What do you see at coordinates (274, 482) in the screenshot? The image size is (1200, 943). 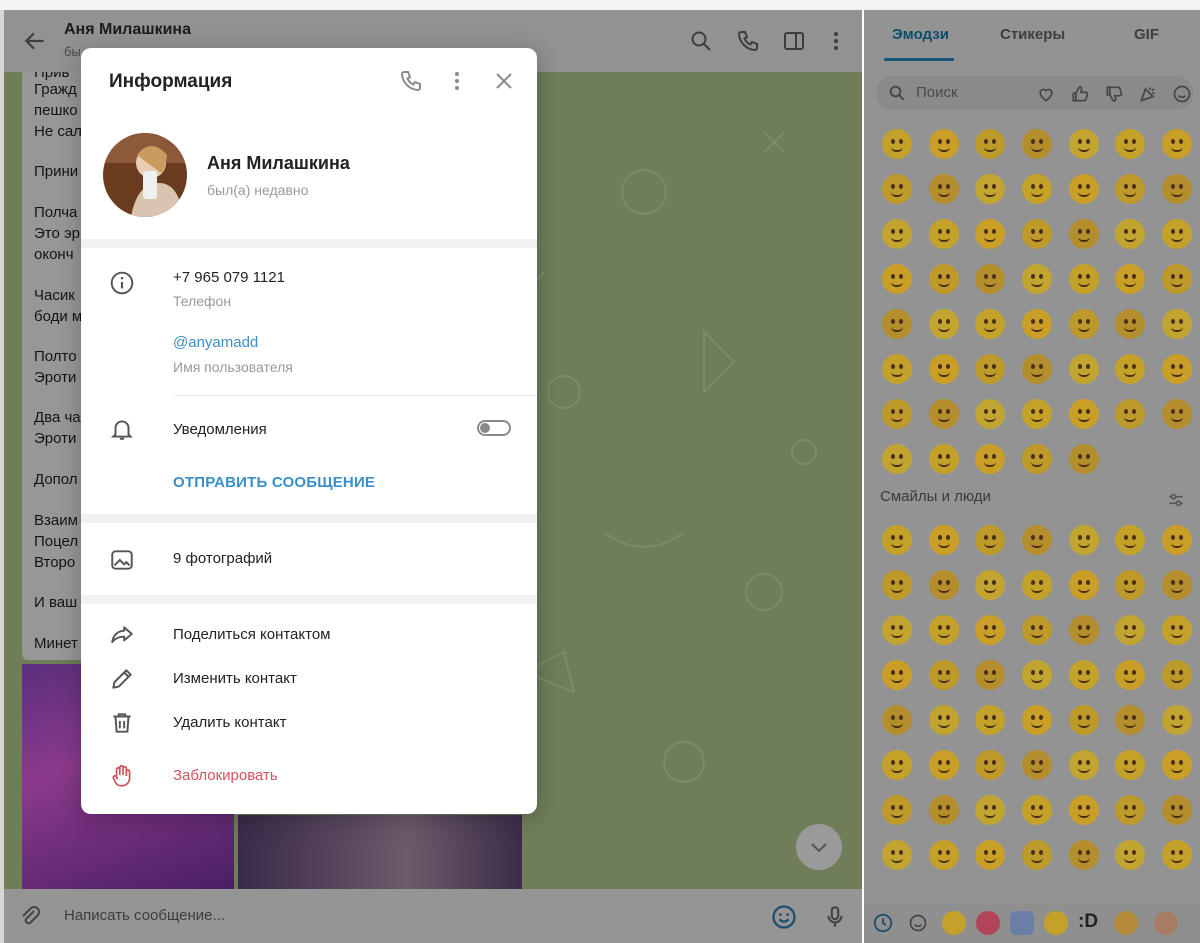 I see `send-message-button: ОТПРАВИТЬ СООБЩЕНИЕ` at bounding box center [274, 482].